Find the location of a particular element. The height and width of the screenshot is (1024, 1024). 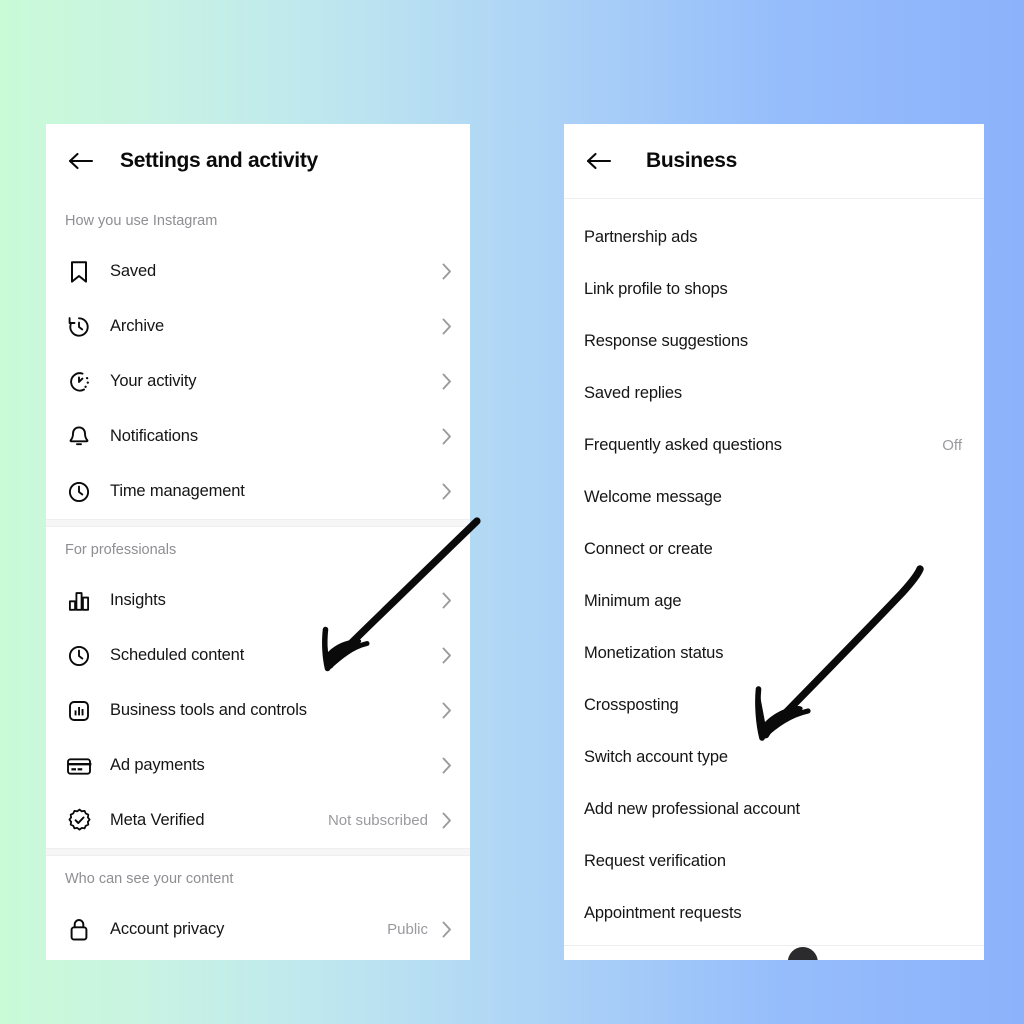

list-item-label: Minimum age is located at coordinates (633, 600).